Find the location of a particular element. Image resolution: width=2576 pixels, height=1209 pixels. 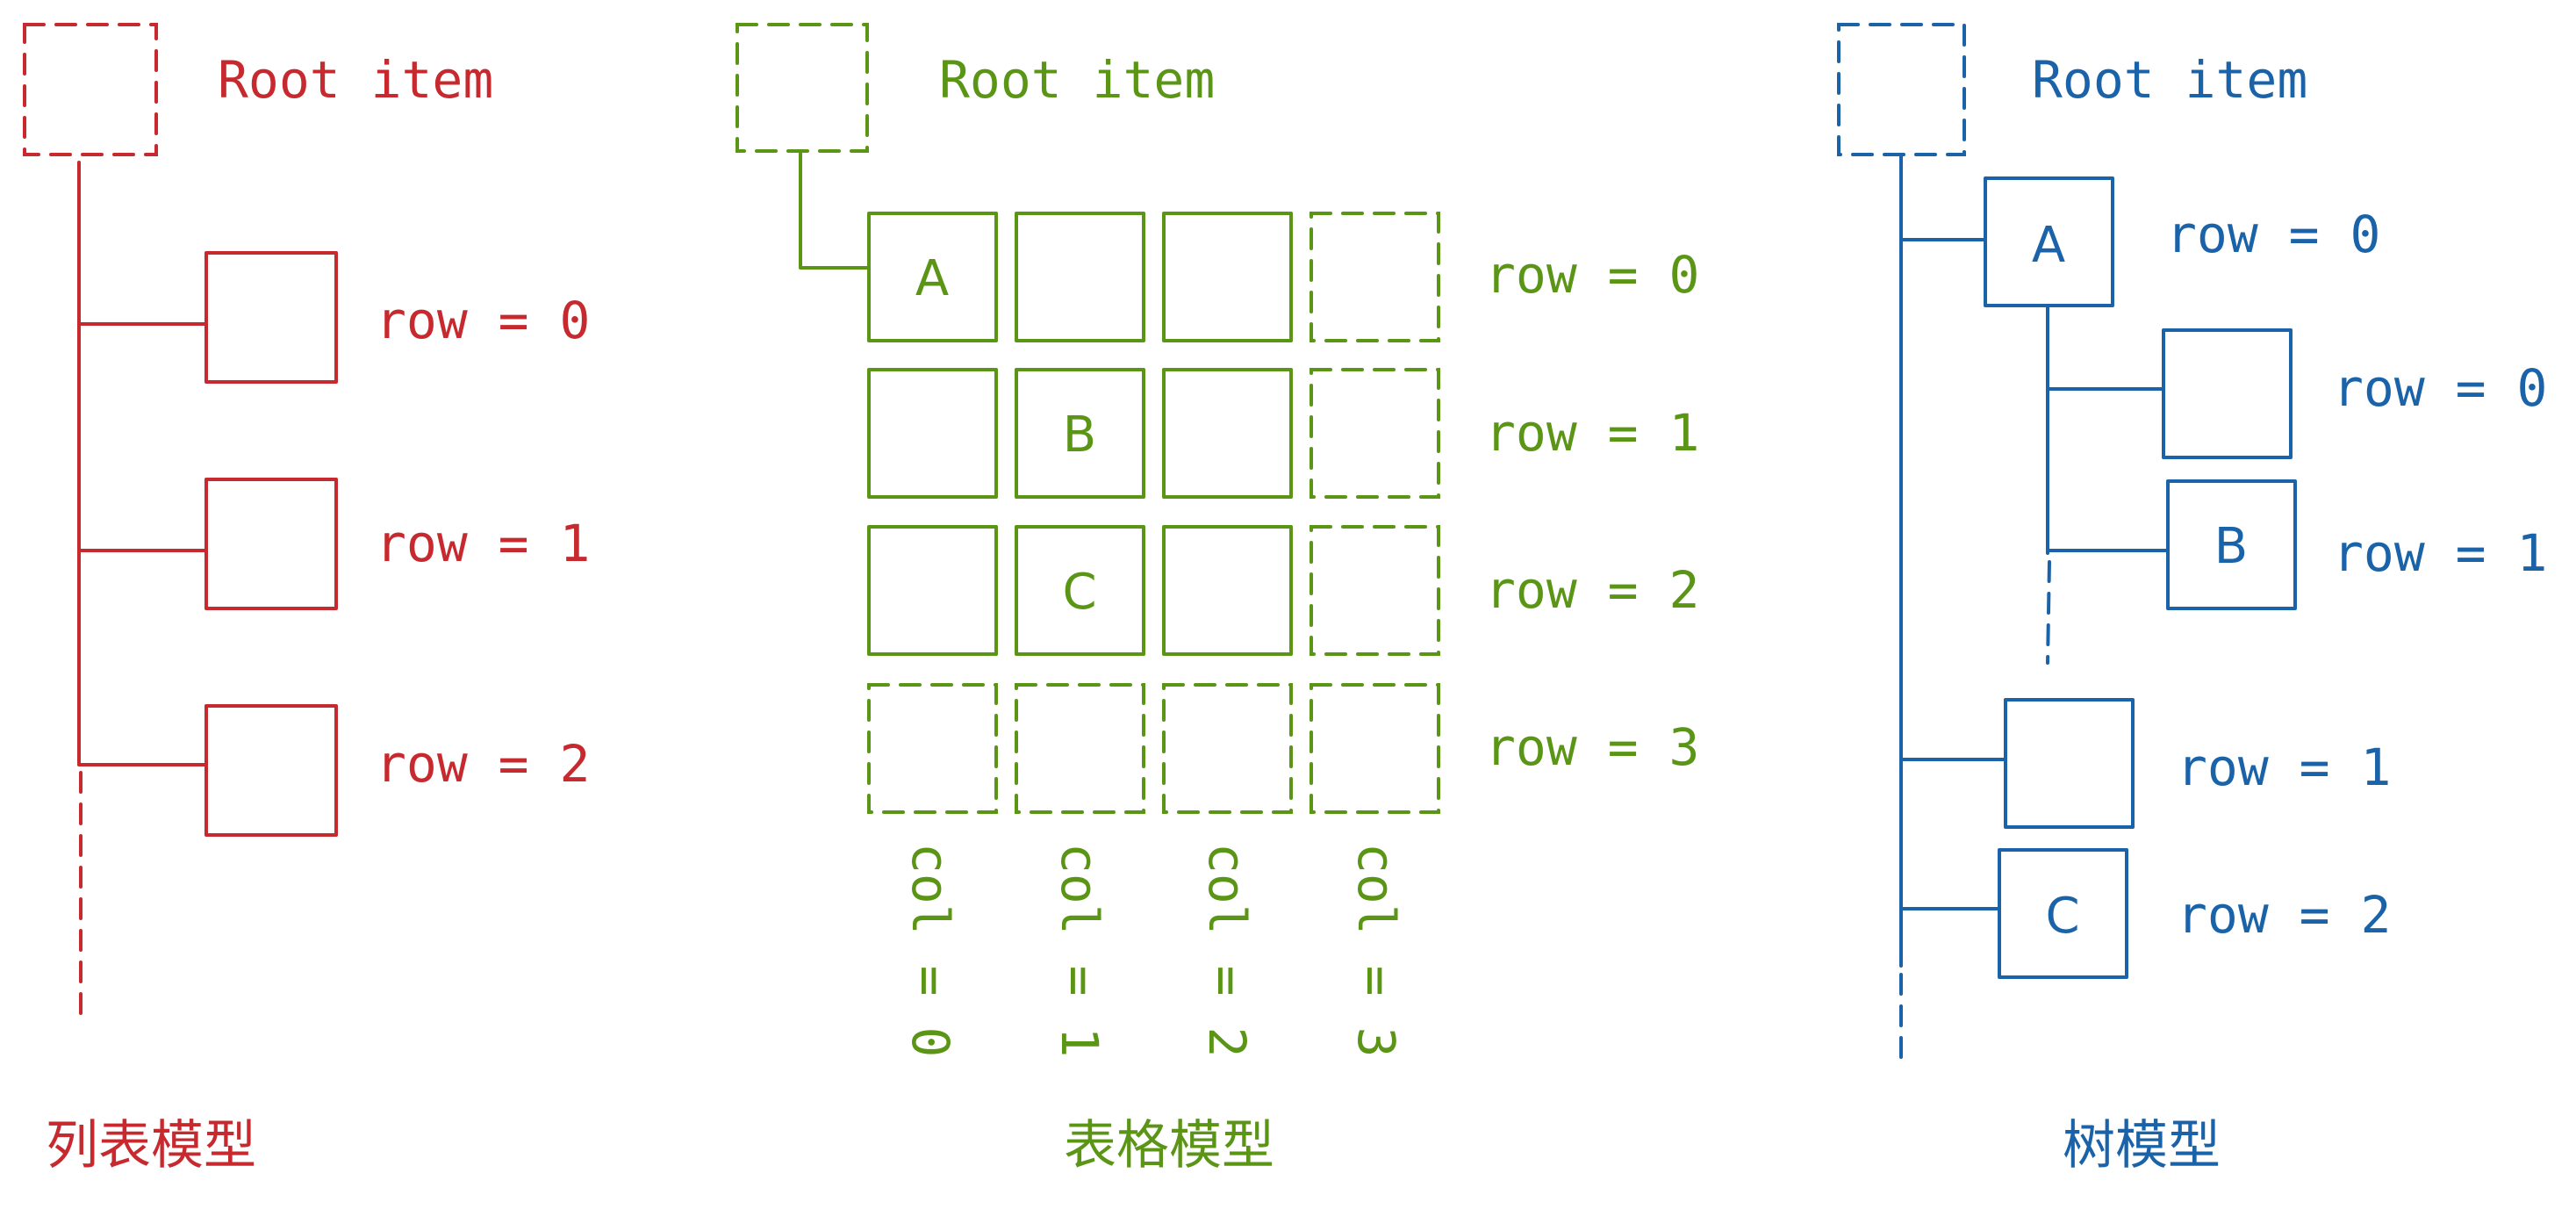

table-cell-c-label: C is located at coordinates (1079, 592).